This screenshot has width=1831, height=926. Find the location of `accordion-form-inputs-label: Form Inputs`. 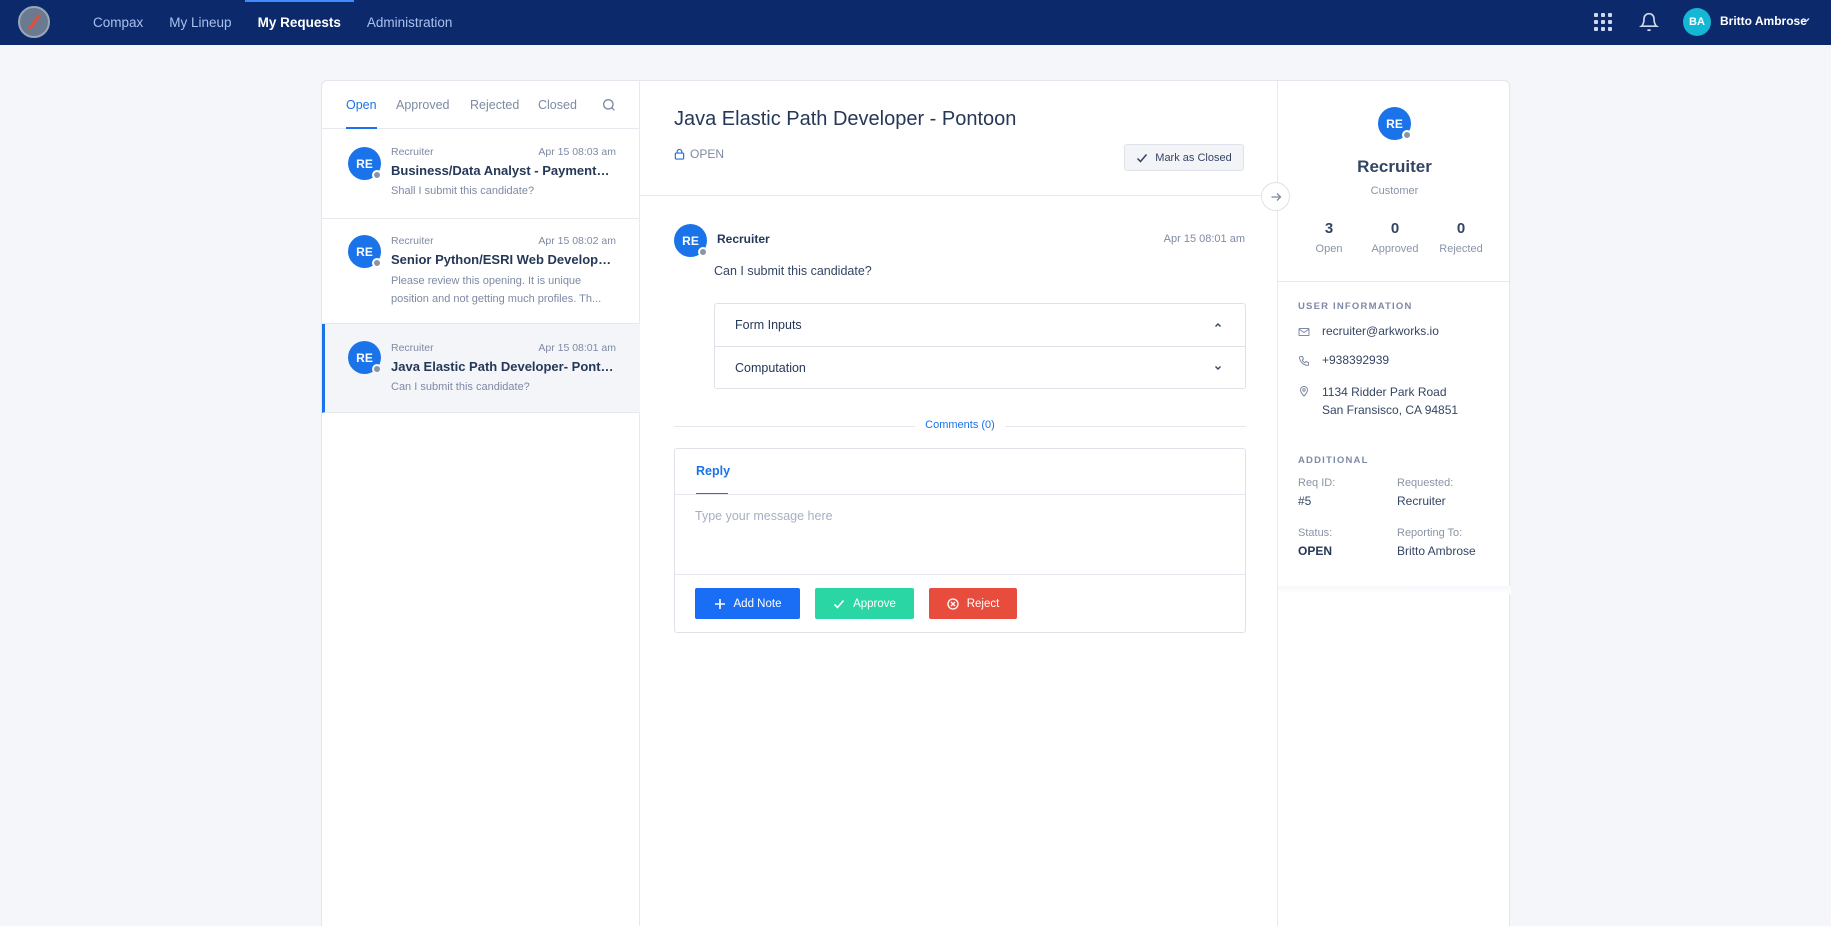

accordion-form-inputs-label: Form Inputs is located at coordinates (768, 325).